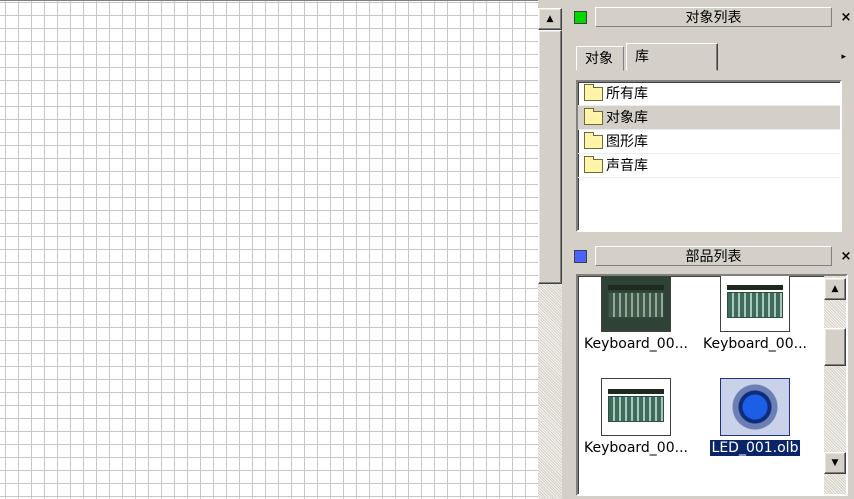 This screenshot has width=854, height=499. What do you see at coordinates (709, 94) in the screenshot?
I see `list-item-all-libraries: 所有库` at bounding box center [709, 94].